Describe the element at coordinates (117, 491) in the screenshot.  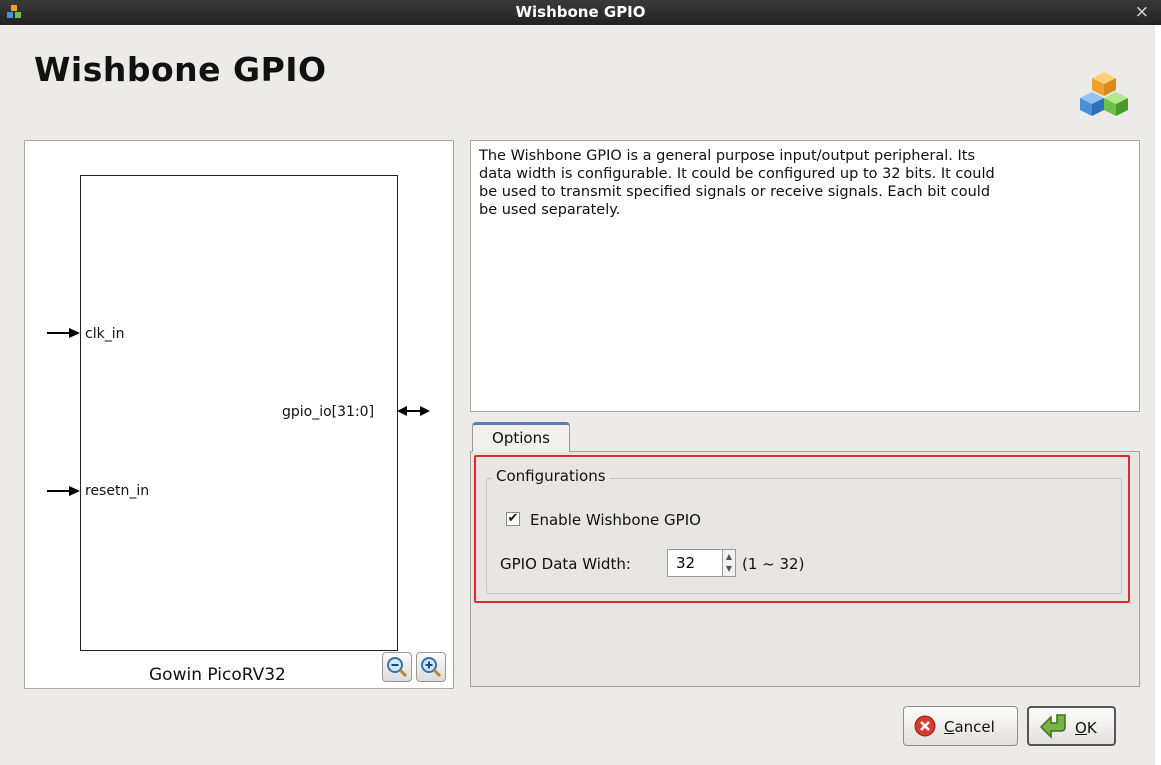
I see `port-resetn-in: resetn_in` at that location.